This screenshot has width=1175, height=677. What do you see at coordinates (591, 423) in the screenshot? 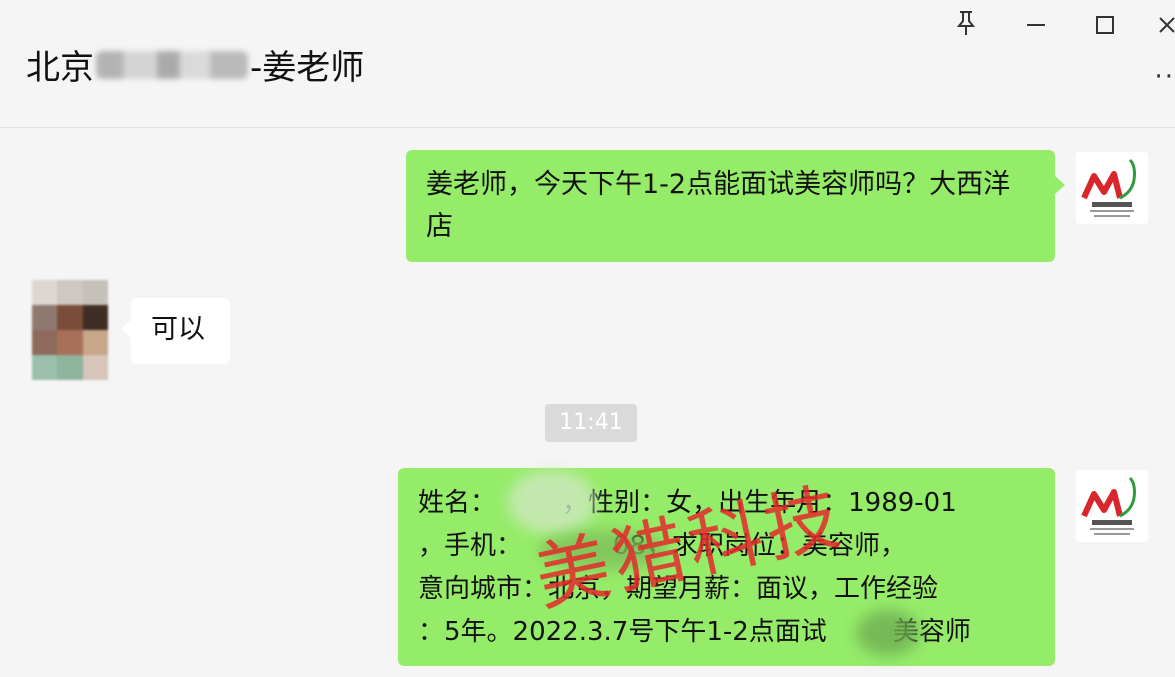
I see `message-timestamp: 11:41` at bounding box center [591, 423].